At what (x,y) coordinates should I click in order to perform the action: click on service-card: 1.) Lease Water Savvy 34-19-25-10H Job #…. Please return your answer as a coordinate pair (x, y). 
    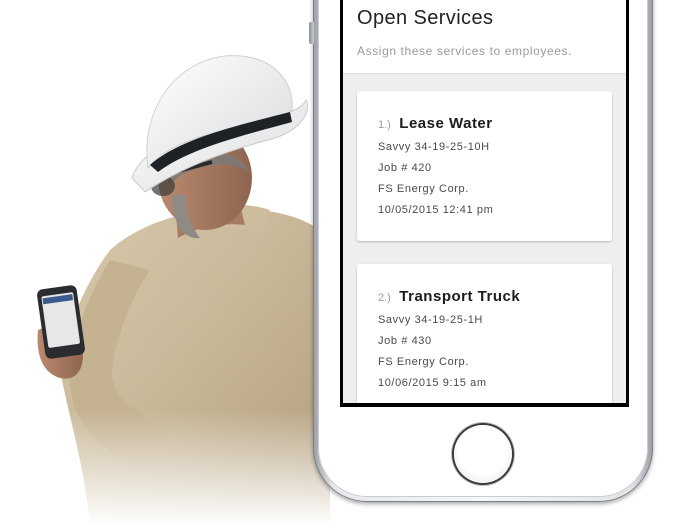
    Looking at the image, I should click on (484, 166).